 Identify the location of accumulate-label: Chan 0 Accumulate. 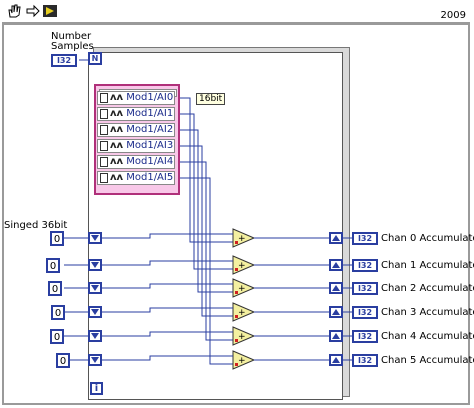
(427, 238).